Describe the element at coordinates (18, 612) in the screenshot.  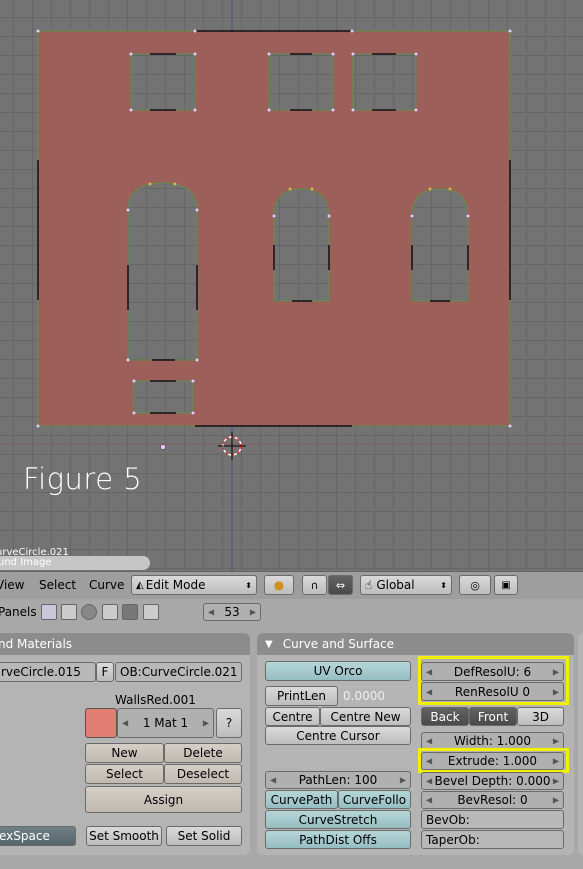
I see `panels-label: Panels` at that location.